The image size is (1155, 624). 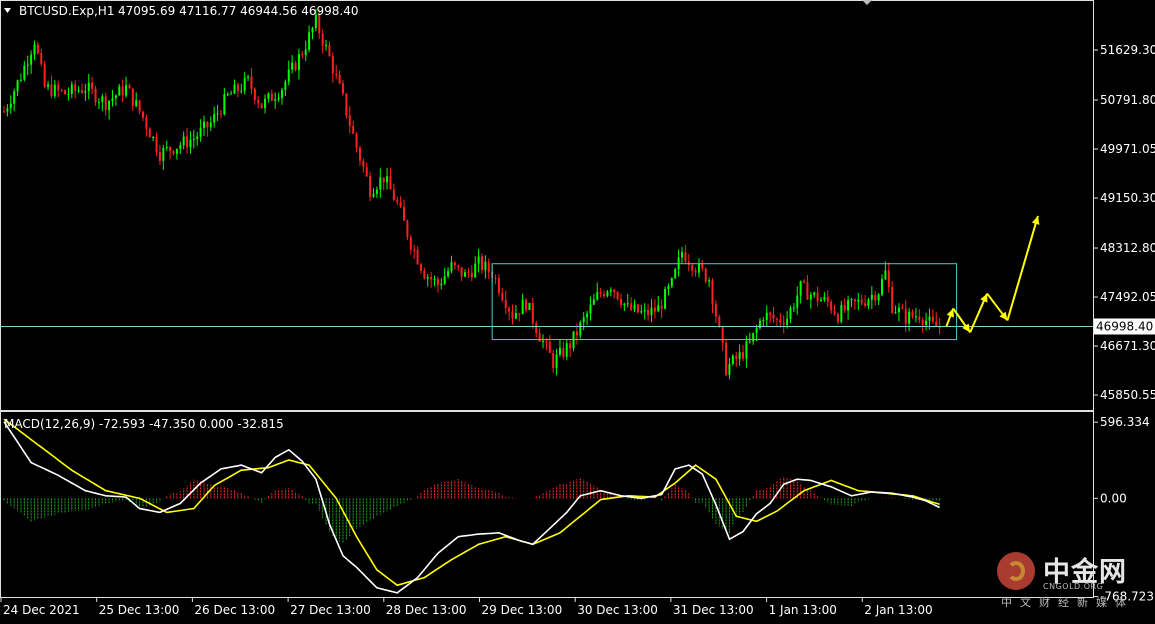 I want to click on price-tick-label: 51629.30, so click(x=1127, y=50).